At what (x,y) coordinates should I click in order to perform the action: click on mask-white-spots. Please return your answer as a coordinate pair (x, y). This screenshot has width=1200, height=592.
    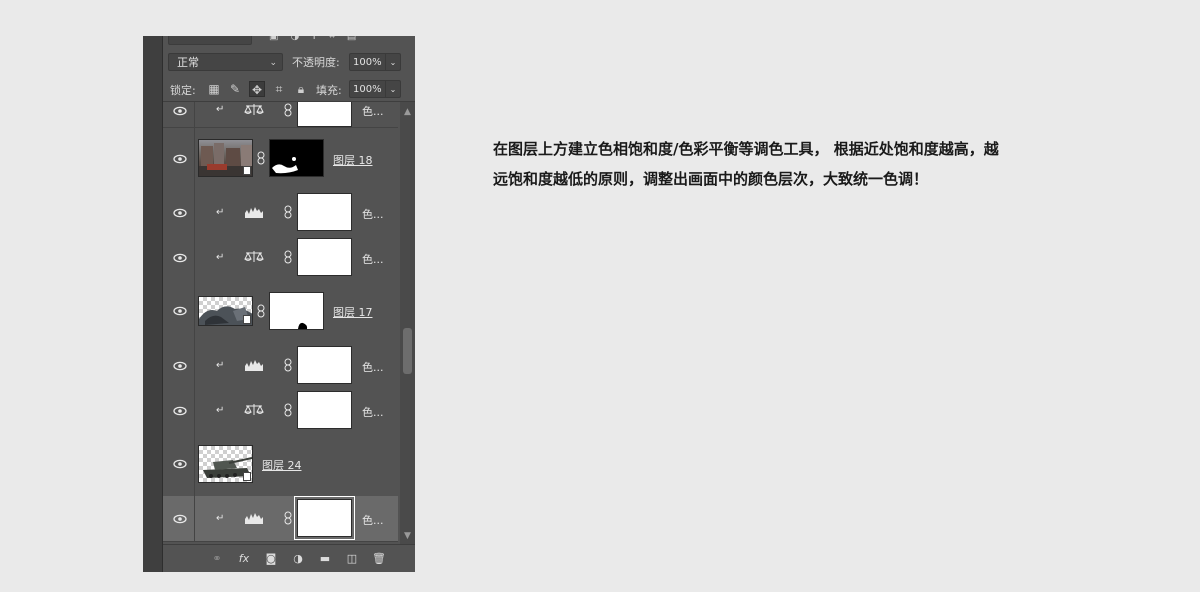
    Looking at the image, I should click on (285, 165).